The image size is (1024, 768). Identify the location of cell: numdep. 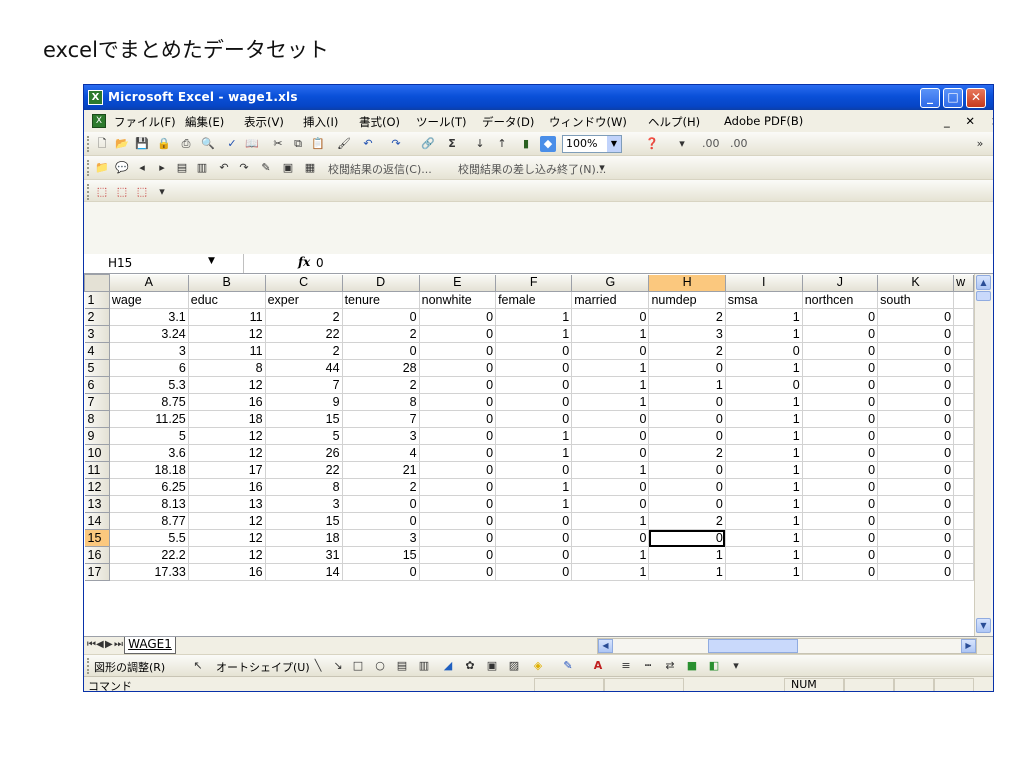
(687, 300).